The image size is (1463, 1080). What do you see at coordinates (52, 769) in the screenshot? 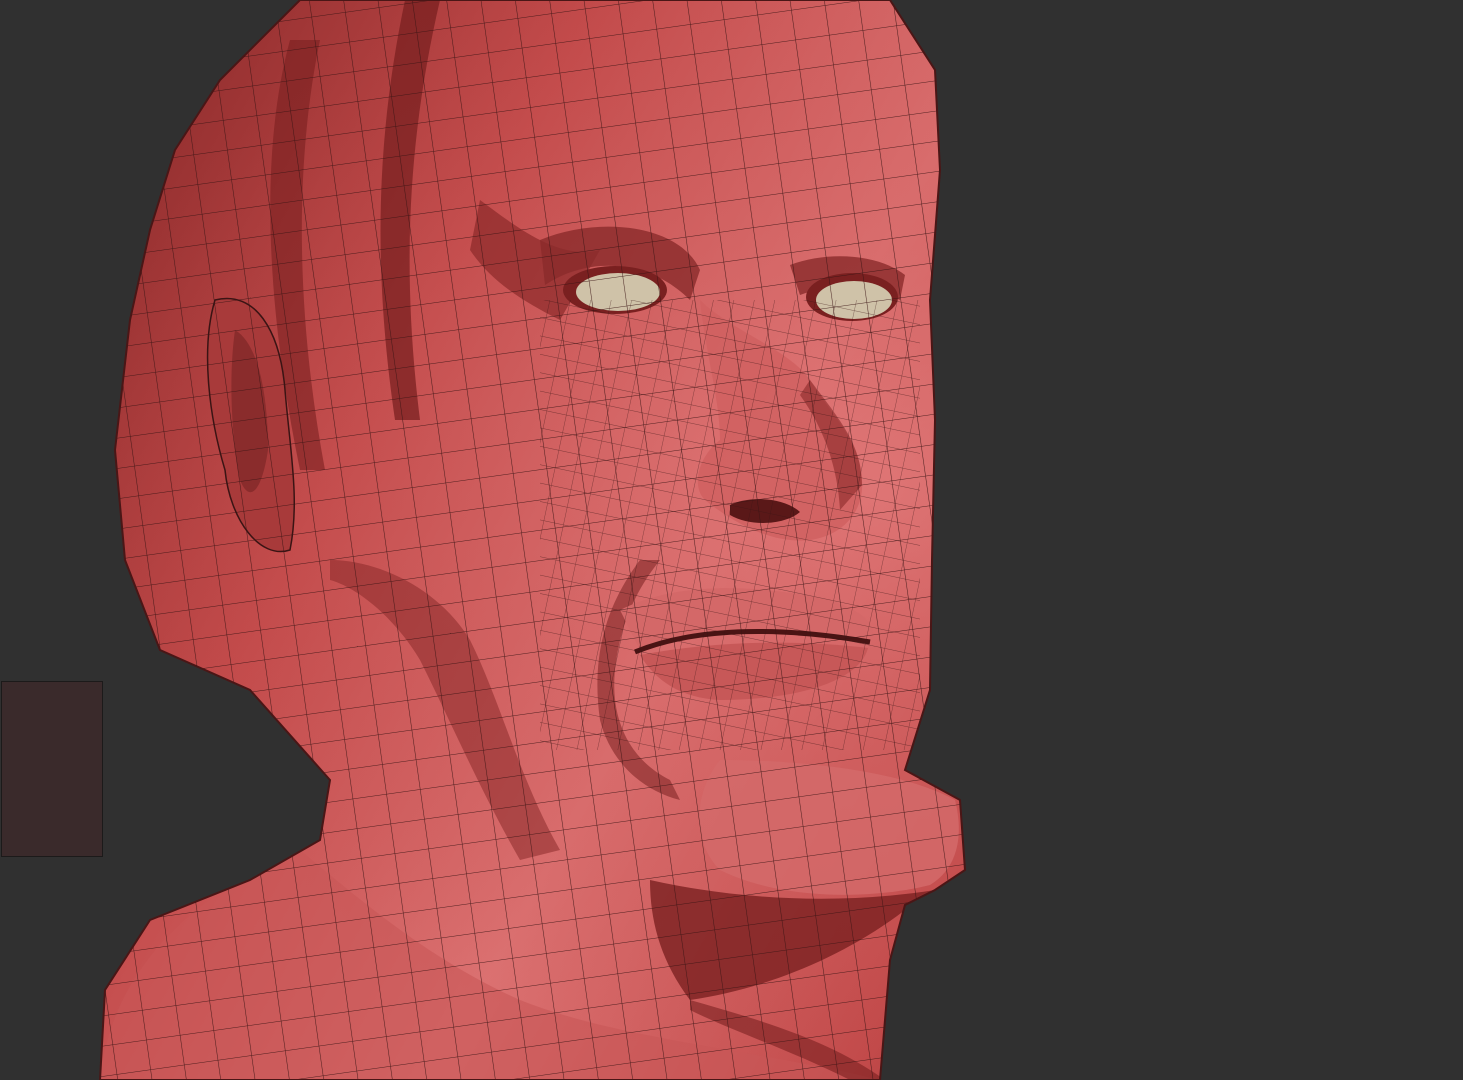
I see `side-panel-swatch` at bounding box center [52, 769].